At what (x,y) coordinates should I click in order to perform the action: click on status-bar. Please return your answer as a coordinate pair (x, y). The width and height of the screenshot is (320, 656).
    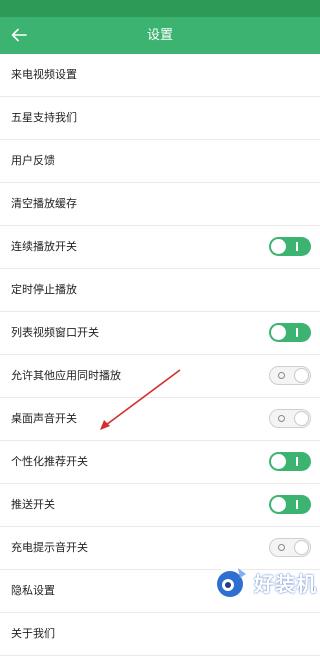
    Looking at the image, I should click on (160, 8).